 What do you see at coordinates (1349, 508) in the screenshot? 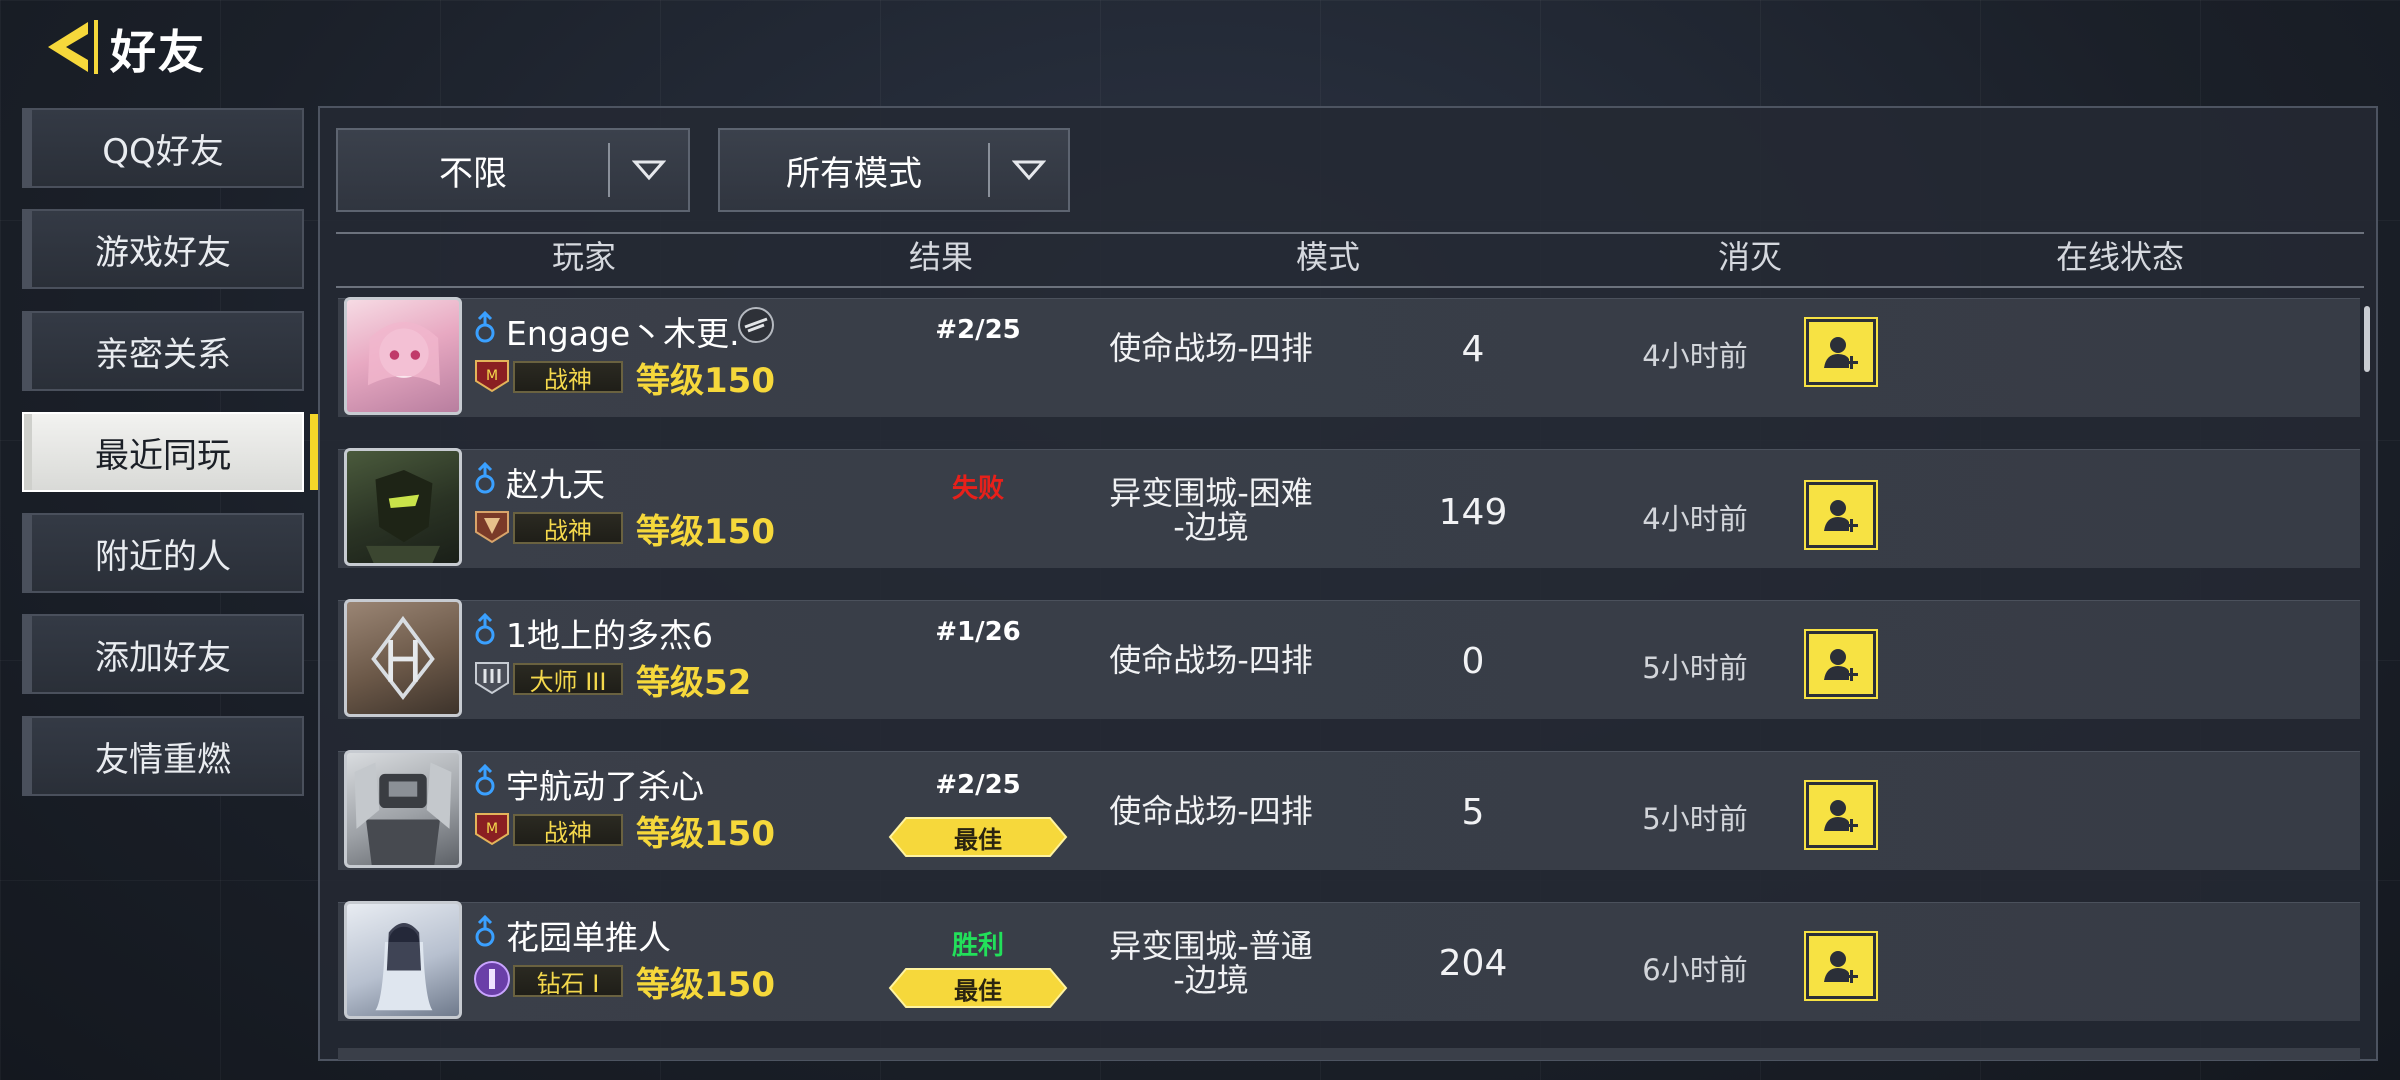
I see `table-row: 赵九天 战神 等级150 失败 异变围城-困难 -边境 149 4小时前` at bounding box center [1349, 508].